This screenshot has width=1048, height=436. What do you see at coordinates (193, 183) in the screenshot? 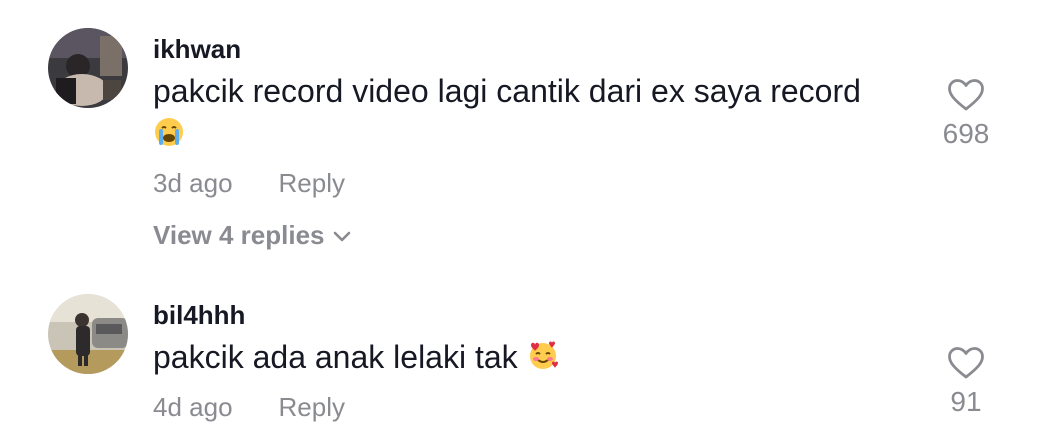
I see `comment-timestamp: 3d ago` at bounding box center [193, 183].